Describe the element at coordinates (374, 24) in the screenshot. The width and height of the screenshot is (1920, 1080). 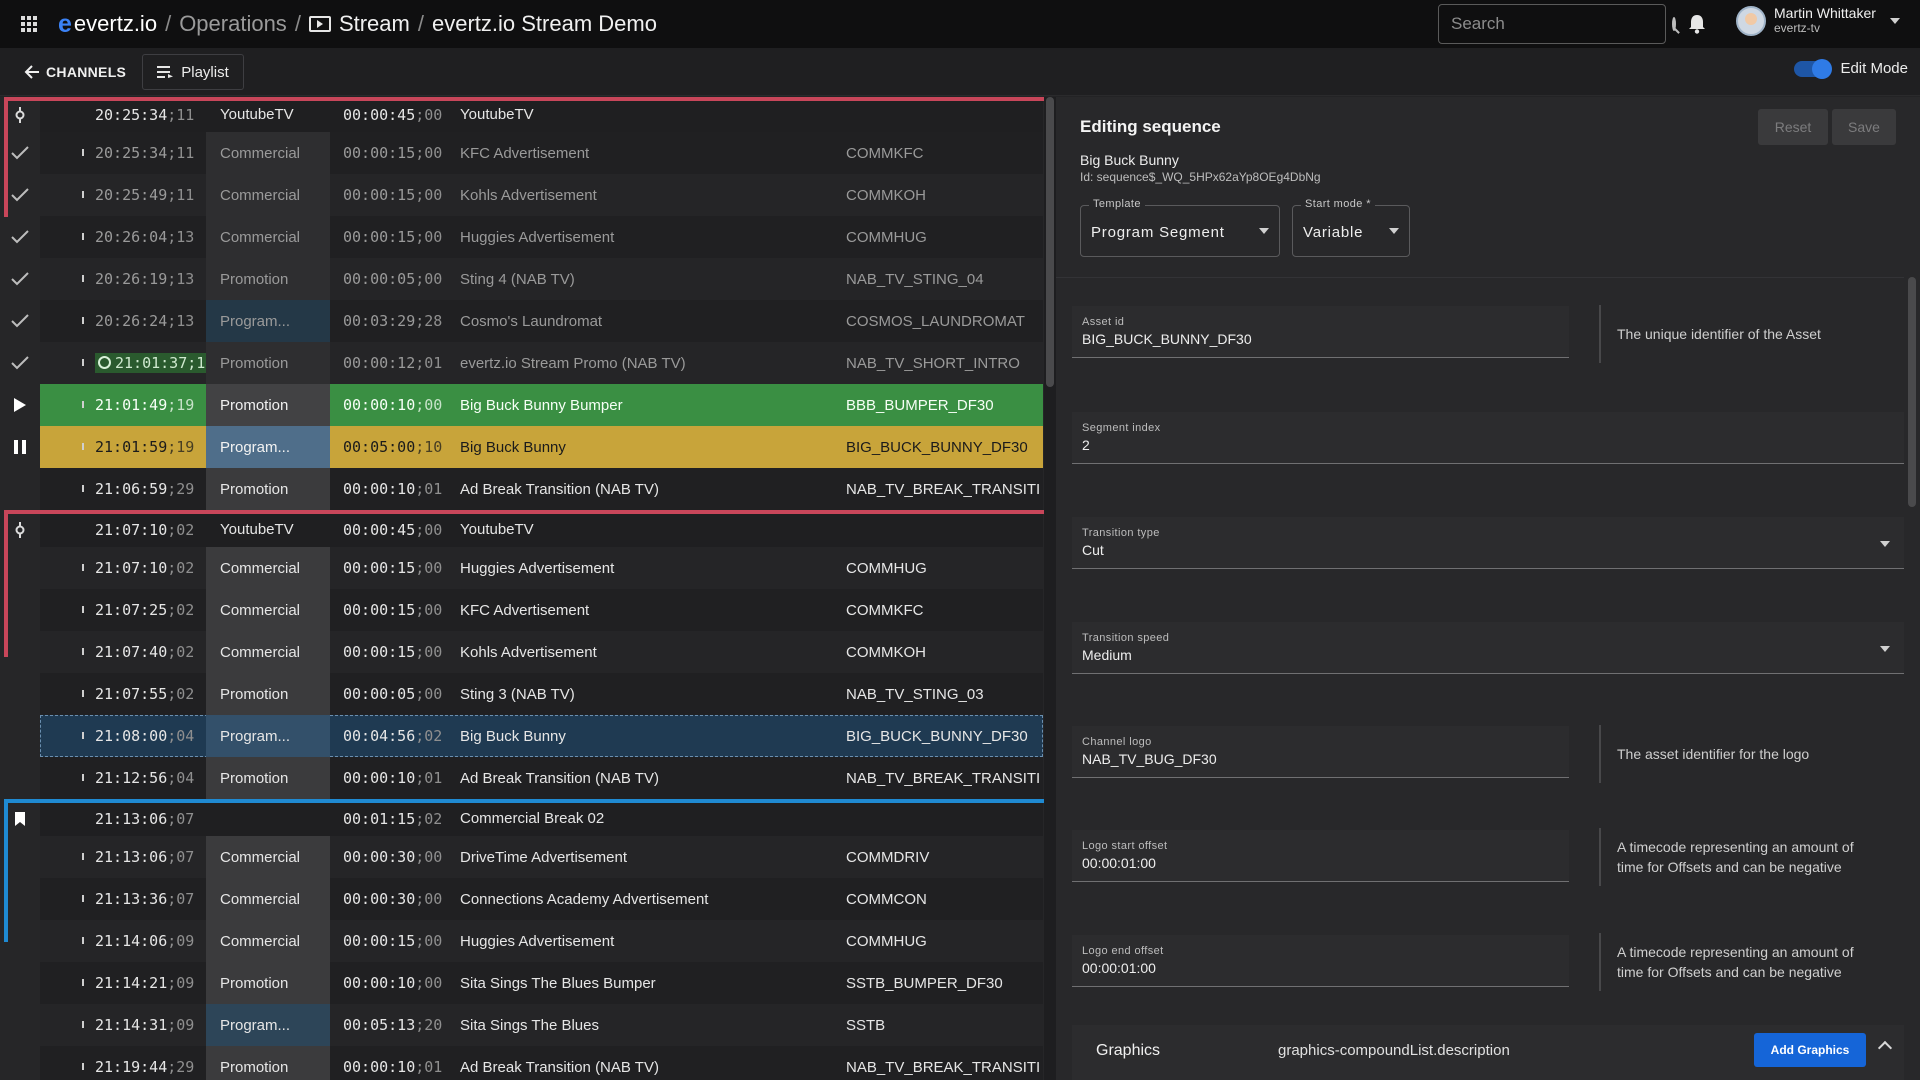
I see `breadcrumb-stream: Stream` at that location.